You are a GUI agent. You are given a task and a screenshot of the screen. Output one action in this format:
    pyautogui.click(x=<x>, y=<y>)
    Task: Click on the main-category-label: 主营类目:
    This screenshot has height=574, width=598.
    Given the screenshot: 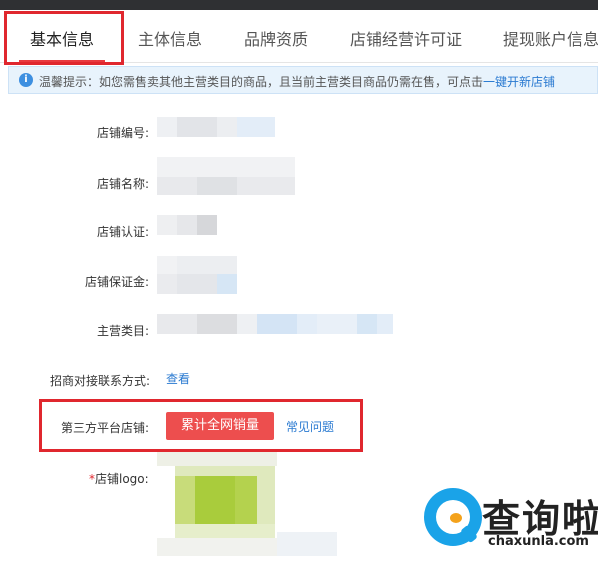 What is the action you would take?
    pyautogui.click(x=123, y=331)
    